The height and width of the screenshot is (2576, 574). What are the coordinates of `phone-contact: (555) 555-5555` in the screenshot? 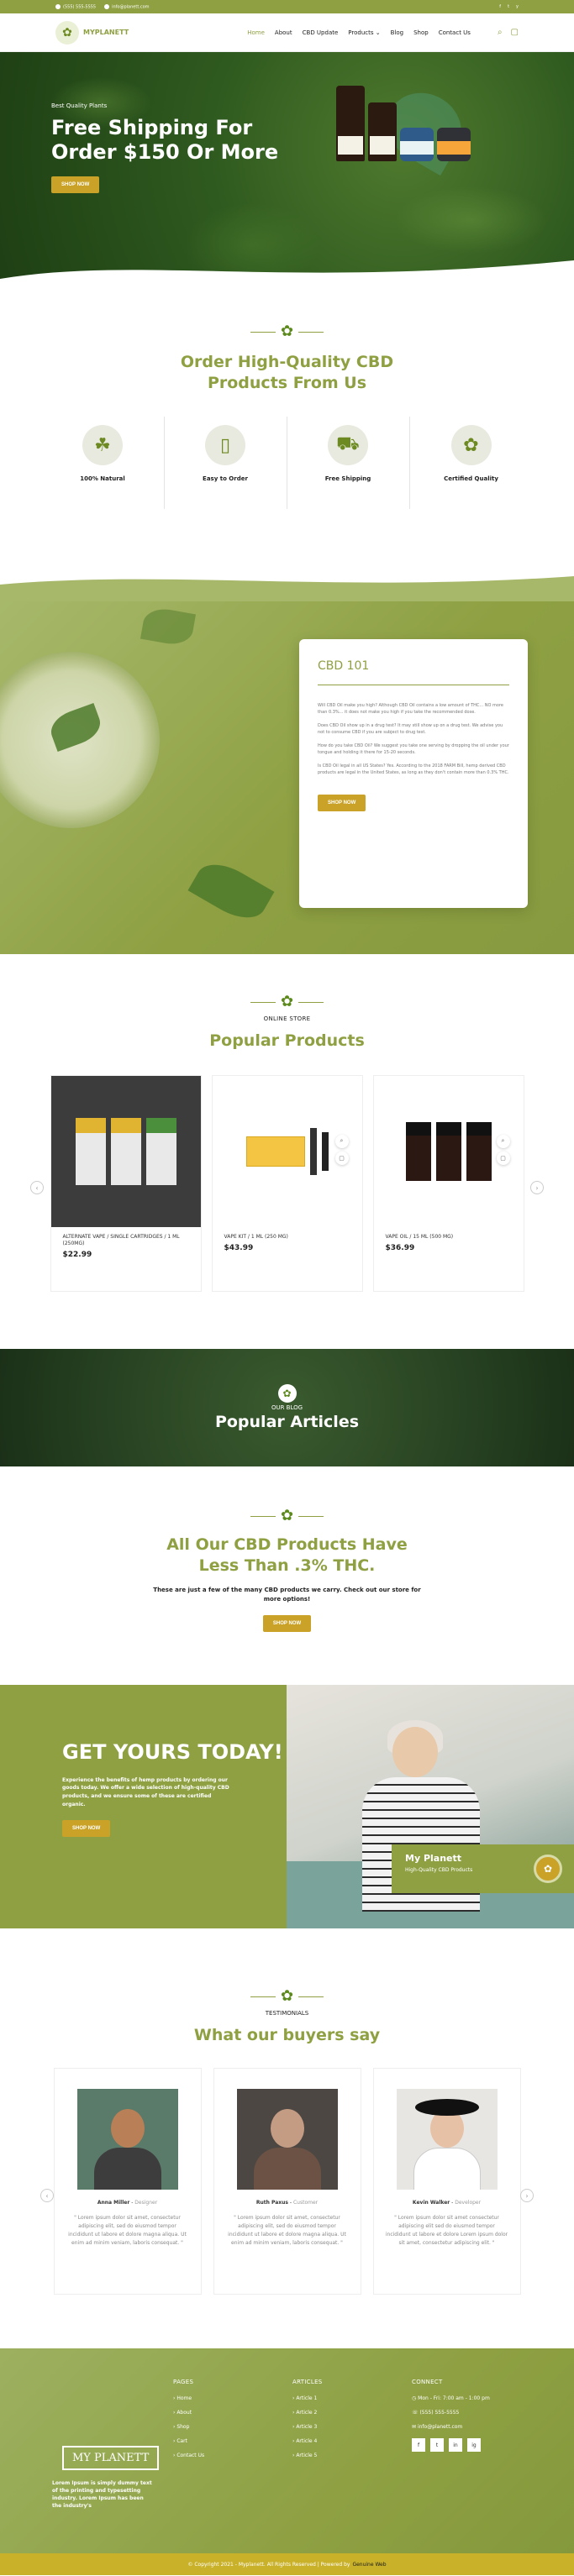 It's located at (76, 6).